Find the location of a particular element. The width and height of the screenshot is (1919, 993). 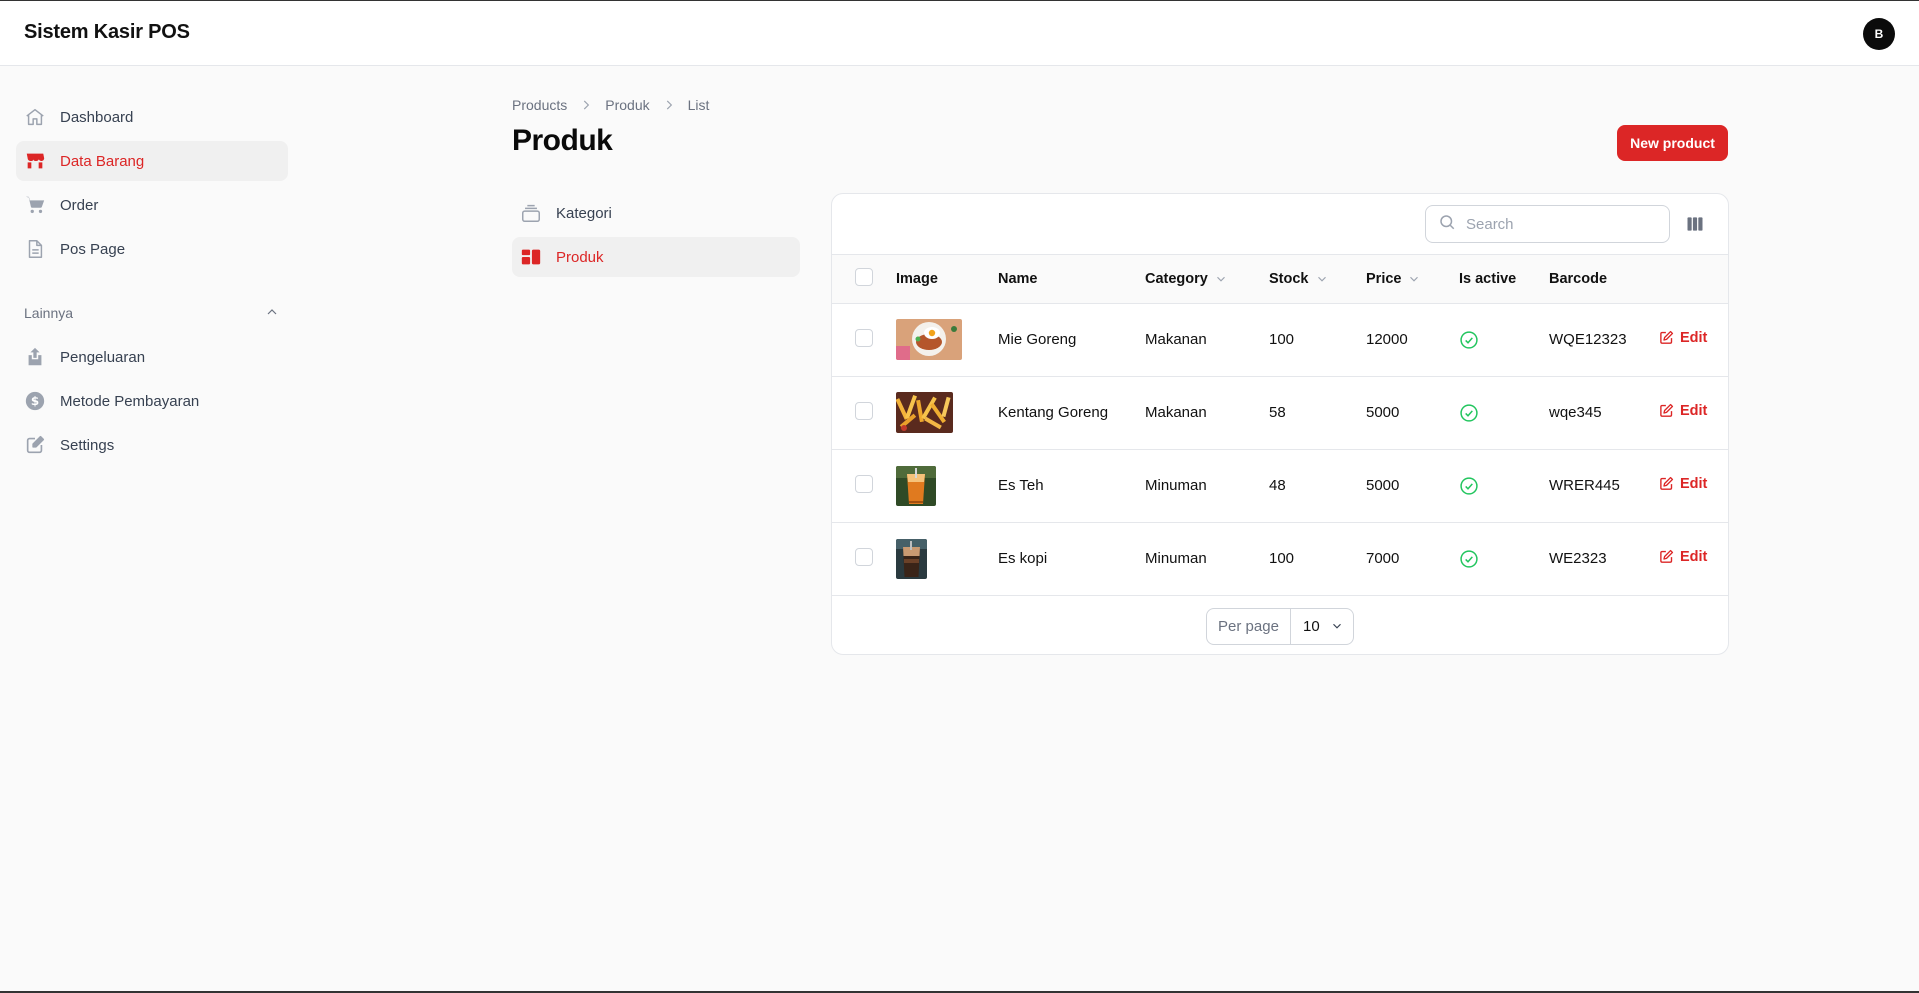

table-row: Es kopi Minuman 100 7000 WE2323 Edit is located at coordinates (1280, 558).